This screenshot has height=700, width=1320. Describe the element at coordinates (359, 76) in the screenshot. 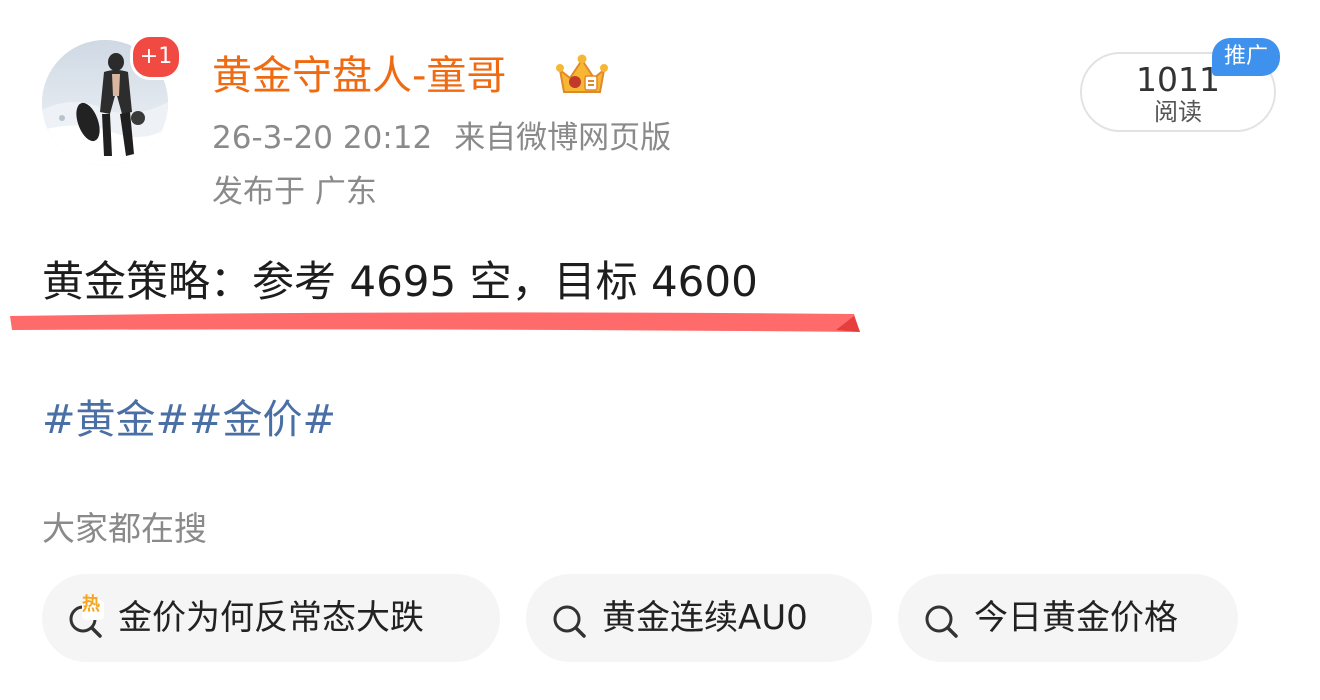

I see `author-name: 黄金守盘人-童哥` at that location.